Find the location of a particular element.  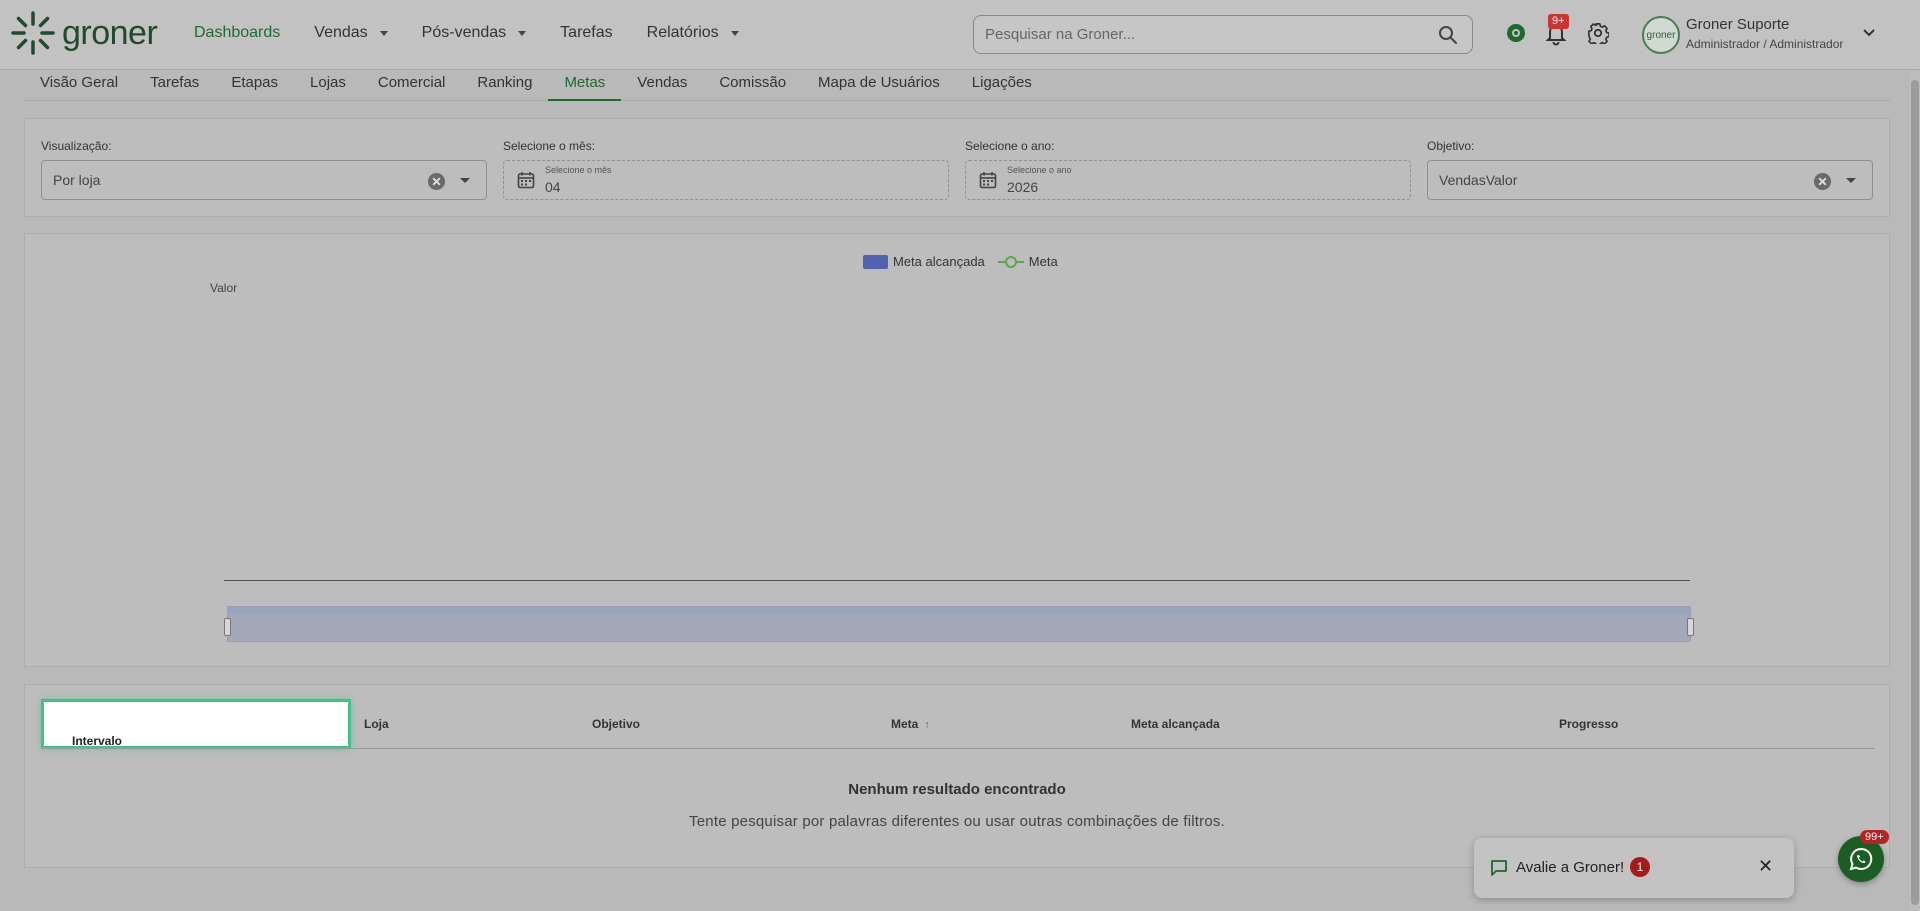

meta-header-label: Meta is located at coordinates (905, 724).